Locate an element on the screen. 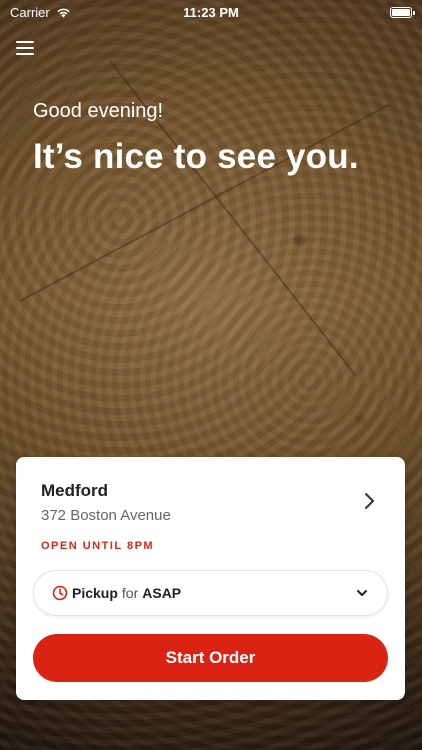  start-order-button: Start Order is located at coordinates (210, 658).